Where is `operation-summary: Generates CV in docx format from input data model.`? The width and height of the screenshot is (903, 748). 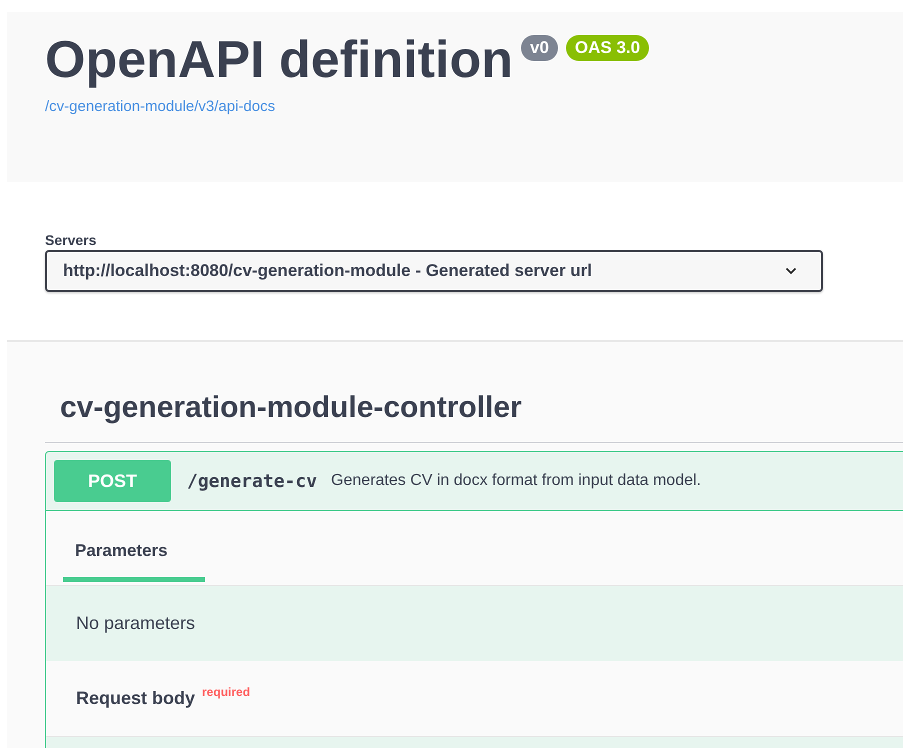 operation-summary: Generates CV in docx format from input data model. is located at coordinates (516, 481).